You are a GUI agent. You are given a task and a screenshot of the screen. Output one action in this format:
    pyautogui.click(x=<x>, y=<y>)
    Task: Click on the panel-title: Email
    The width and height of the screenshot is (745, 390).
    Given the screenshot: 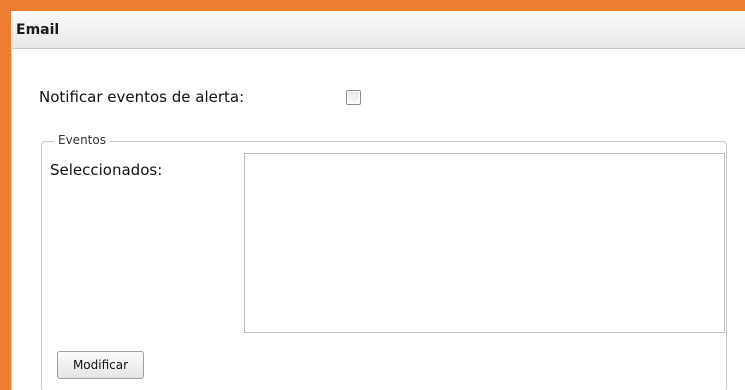 What is the action you would take?
    pyautogui.click(x=378, y=30)
    